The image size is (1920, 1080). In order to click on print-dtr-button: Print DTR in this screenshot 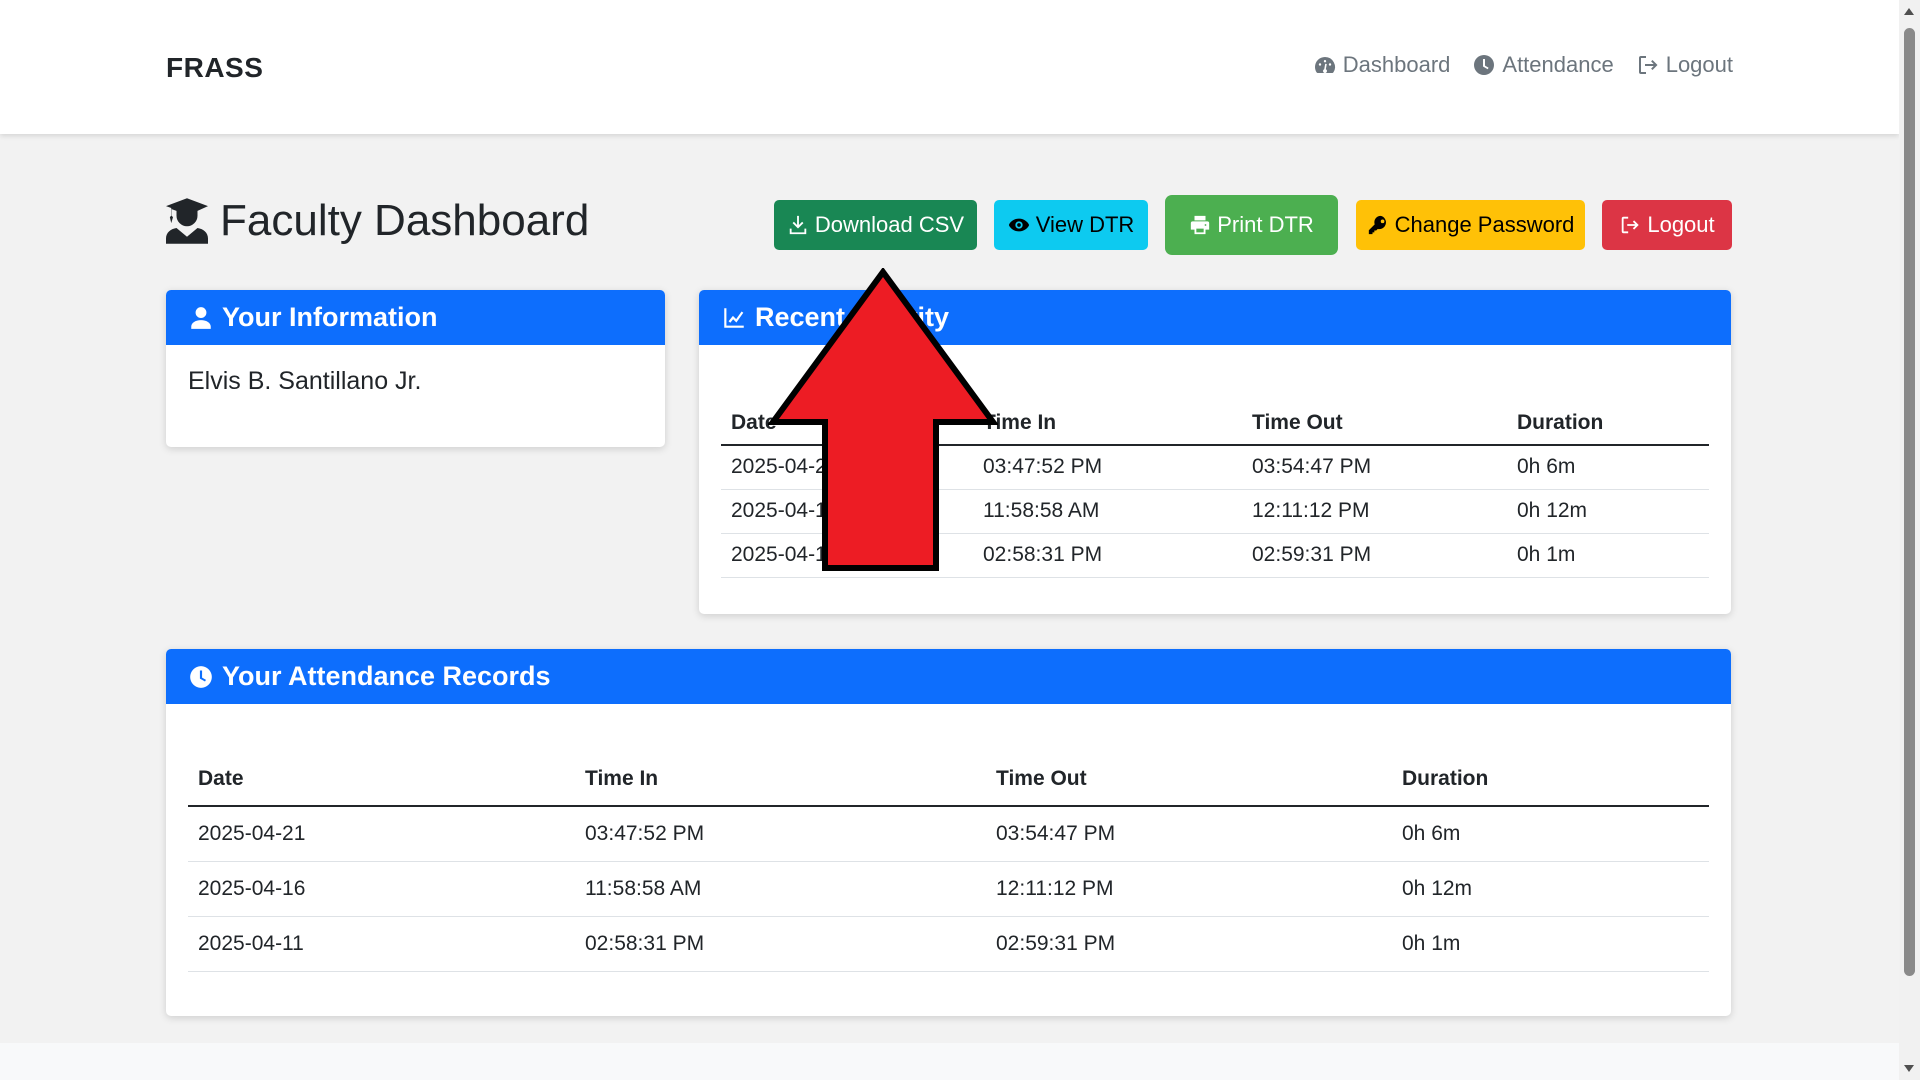, I will do `click(1251, 225)`.